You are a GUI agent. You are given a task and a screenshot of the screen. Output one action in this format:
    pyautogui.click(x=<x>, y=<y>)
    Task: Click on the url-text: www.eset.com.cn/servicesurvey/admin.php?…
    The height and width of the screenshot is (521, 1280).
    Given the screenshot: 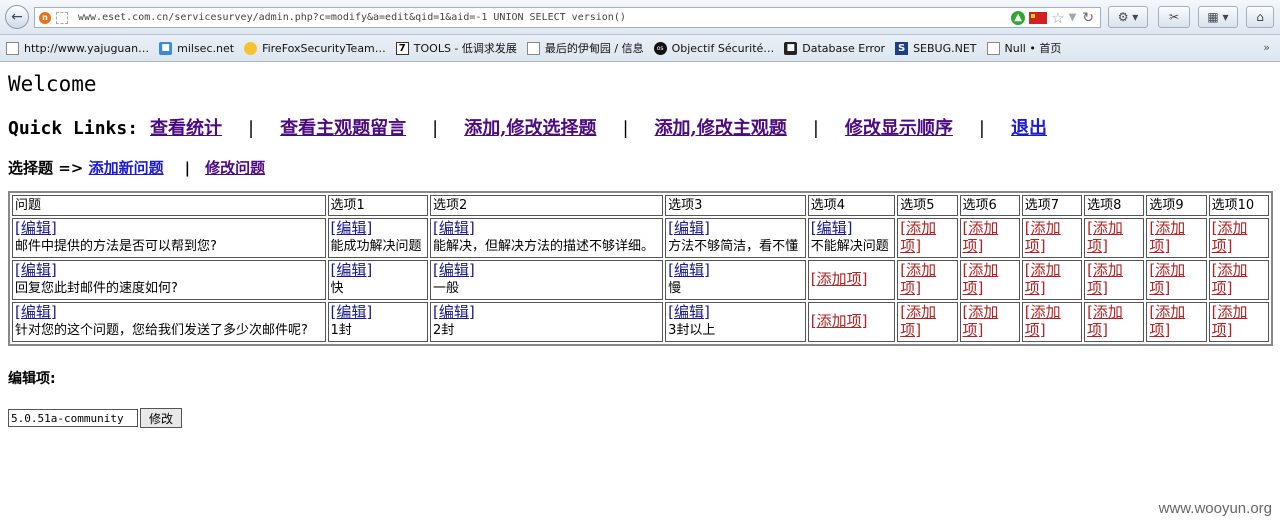 What is the action you would take?
    pyautogui.click(x=544, y=17)
    